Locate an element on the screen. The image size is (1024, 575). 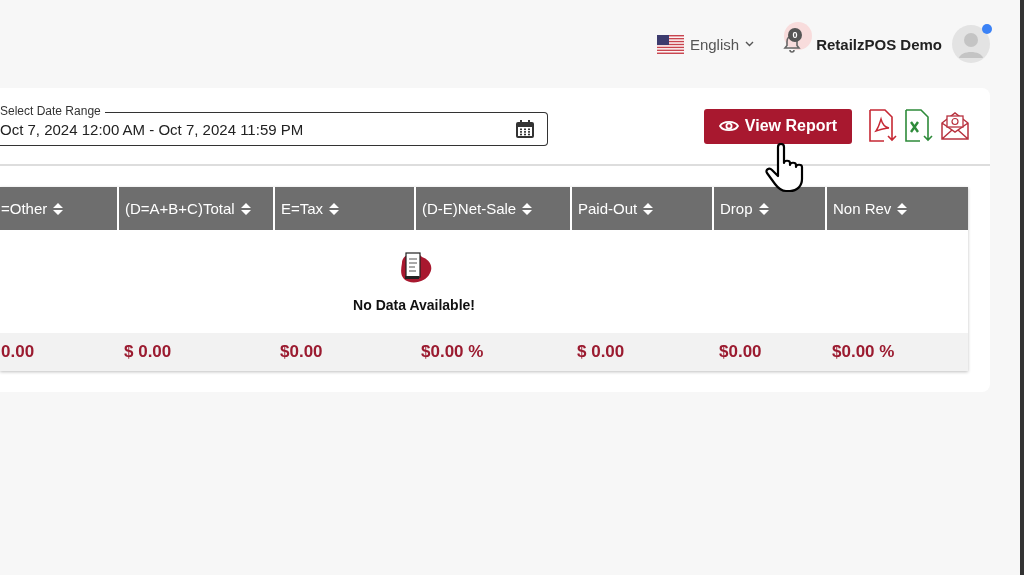
column-header: Drop is located at coordinates (769, 208).